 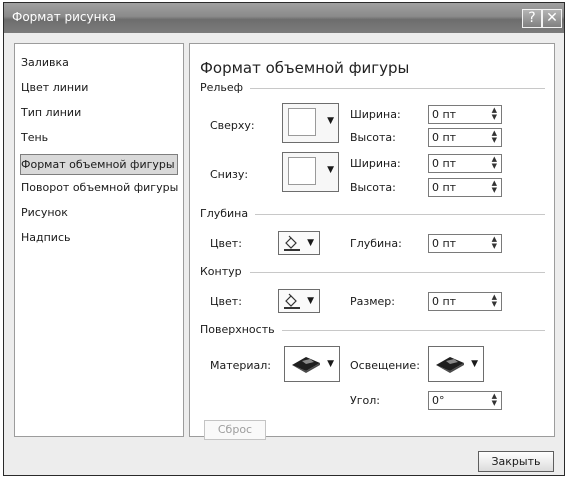 I want to click on section-contour-title: Контур, so click(x=221, y=271).